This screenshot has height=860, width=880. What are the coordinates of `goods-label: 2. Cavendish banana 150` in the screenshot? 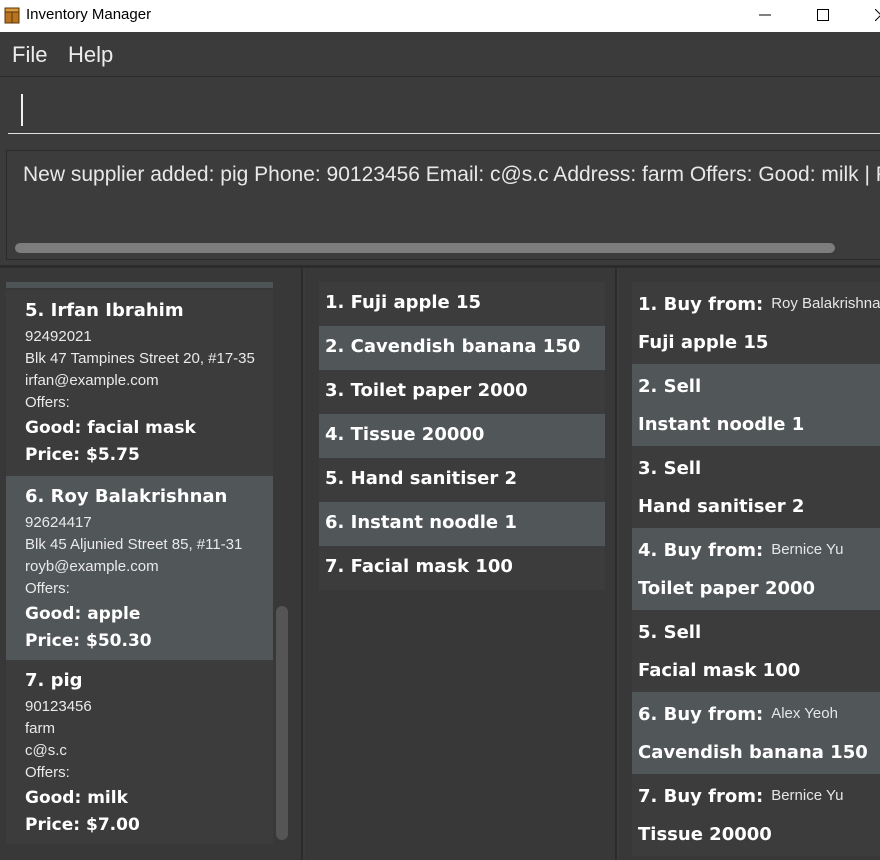 It's located at (453, 346).